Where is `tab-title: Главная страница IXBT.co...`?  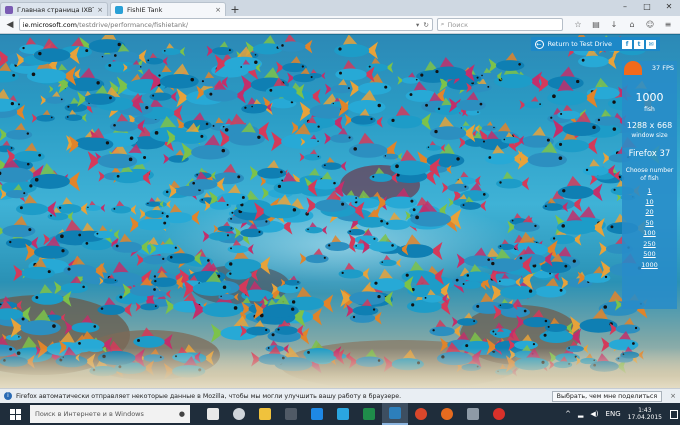 tab-title: Главная страница IXBT.co... is located at coordinates (55, 9).